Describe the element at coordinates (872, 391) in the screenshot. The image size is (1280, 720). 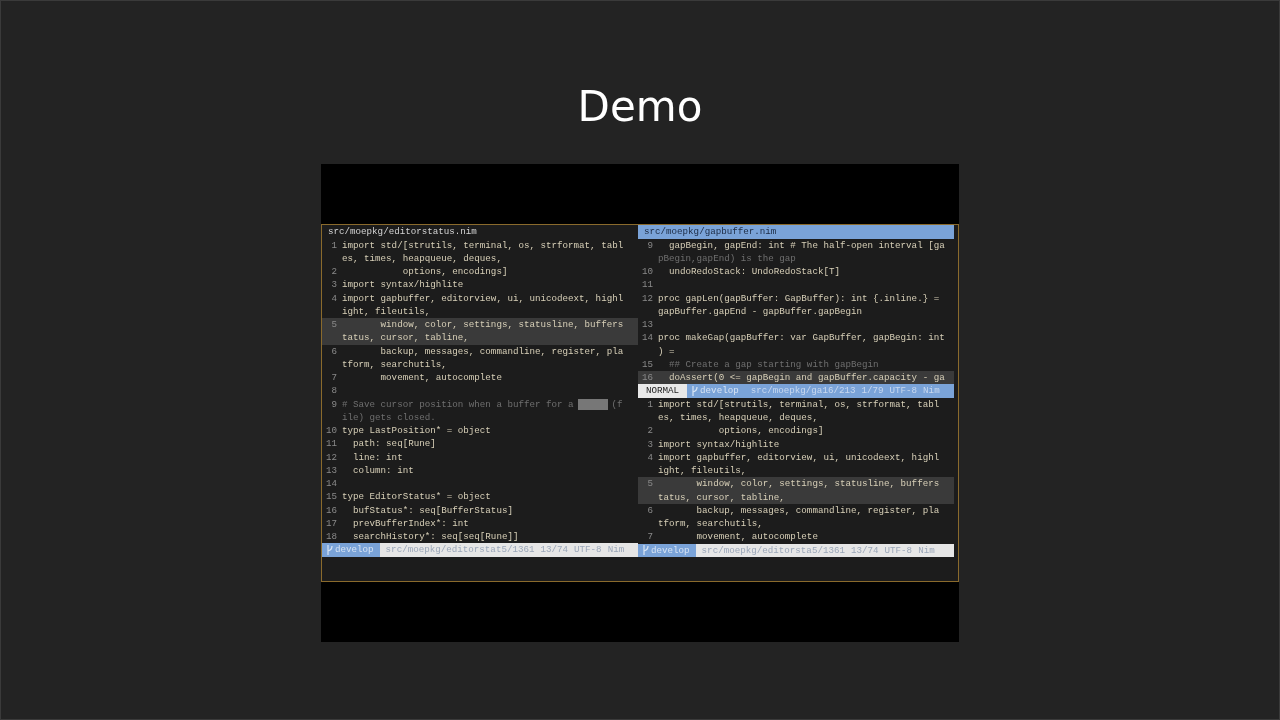
I see `status-position: 1/79` at that location.